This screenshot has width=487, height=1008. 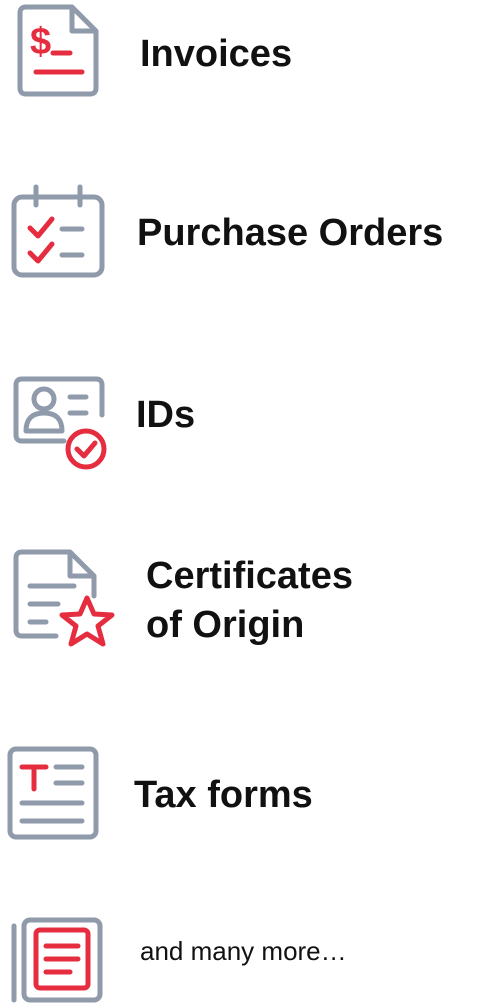 I want to click on document-stack-icon, so click(x=56, y=960).